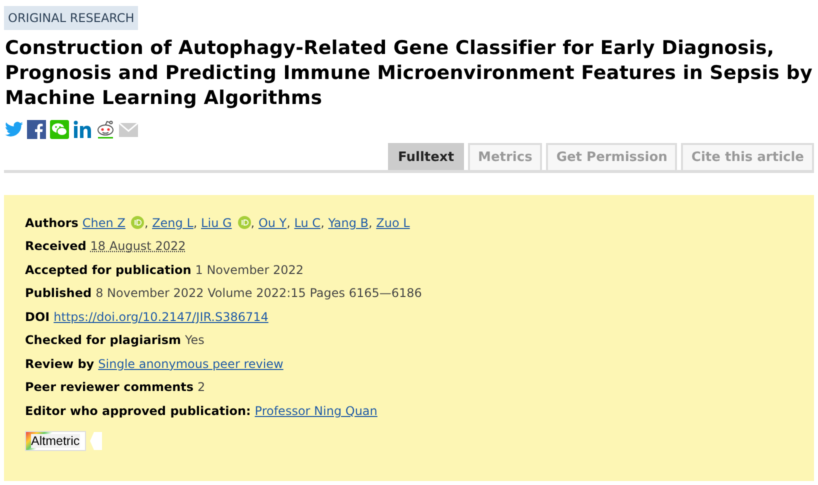  I want to click on article-type-label: ORIGINAL RESEARCH, so click(71, 18).